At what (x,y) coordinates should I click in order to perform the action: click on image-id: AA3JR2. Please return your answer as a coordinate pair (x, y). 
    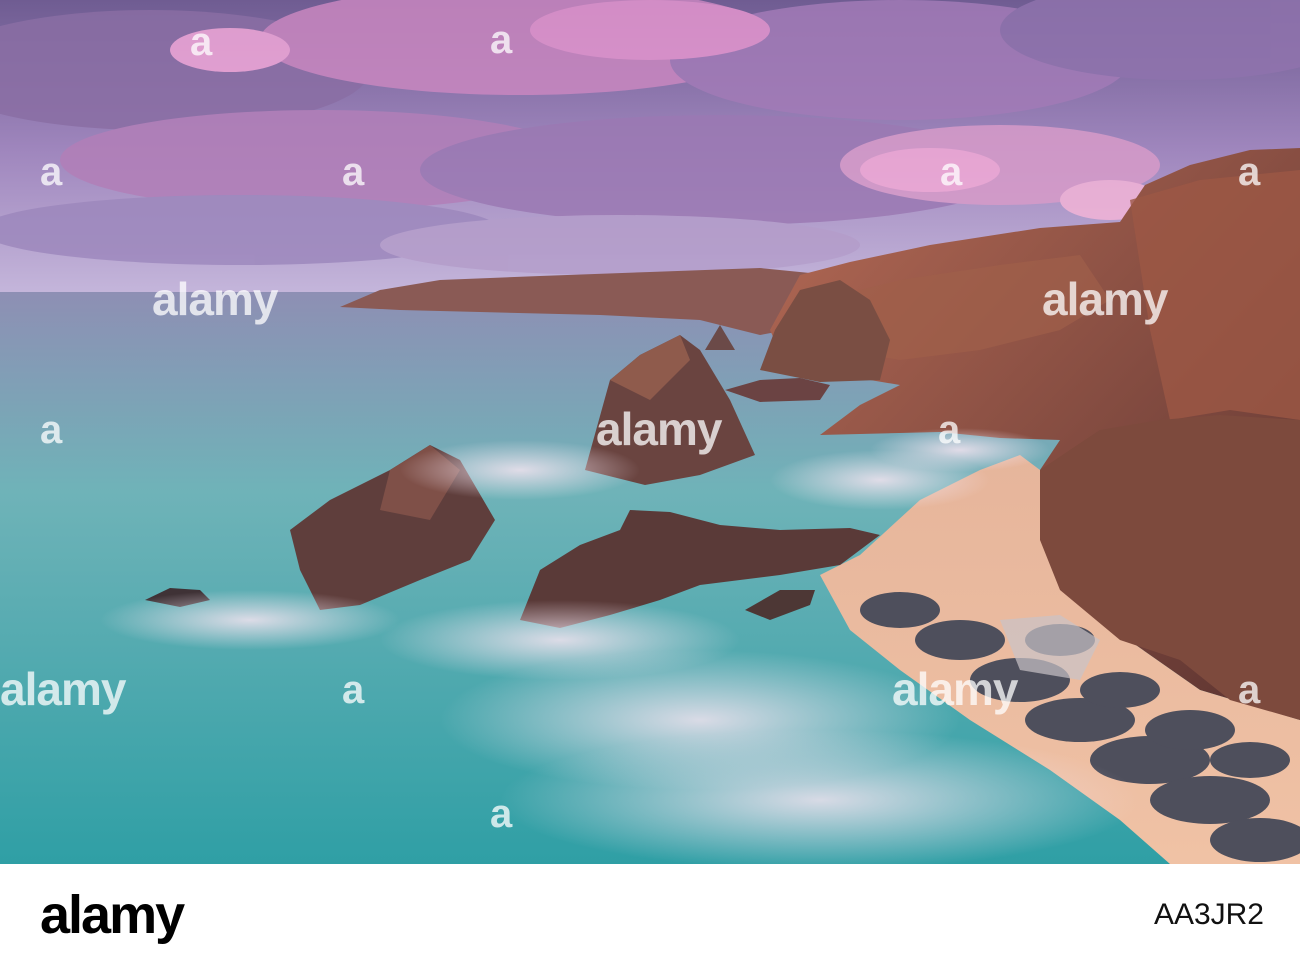
    Looking at the image, I should click on (1208, 914).